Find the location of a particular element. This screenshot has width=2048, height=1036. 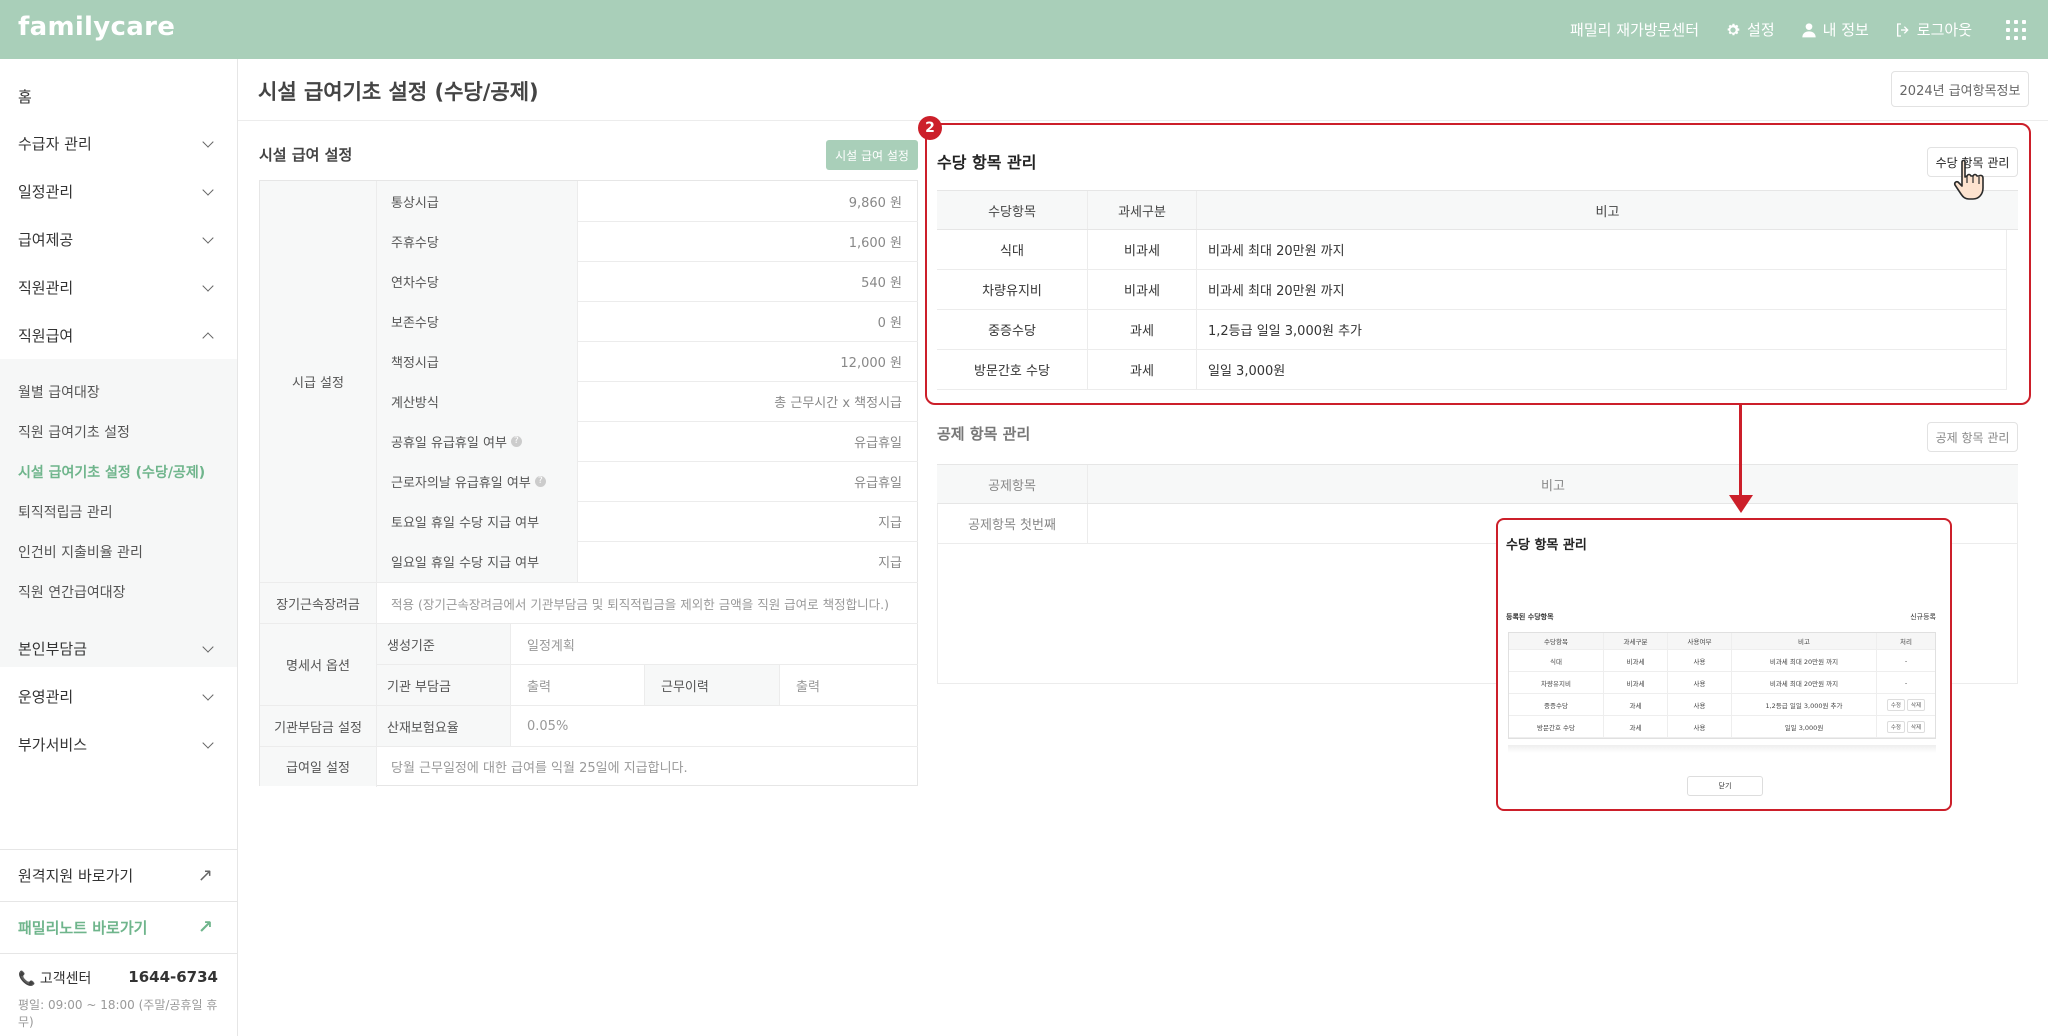

sidebar-item-label: 운영관리 is located at coordinates (46, 697).